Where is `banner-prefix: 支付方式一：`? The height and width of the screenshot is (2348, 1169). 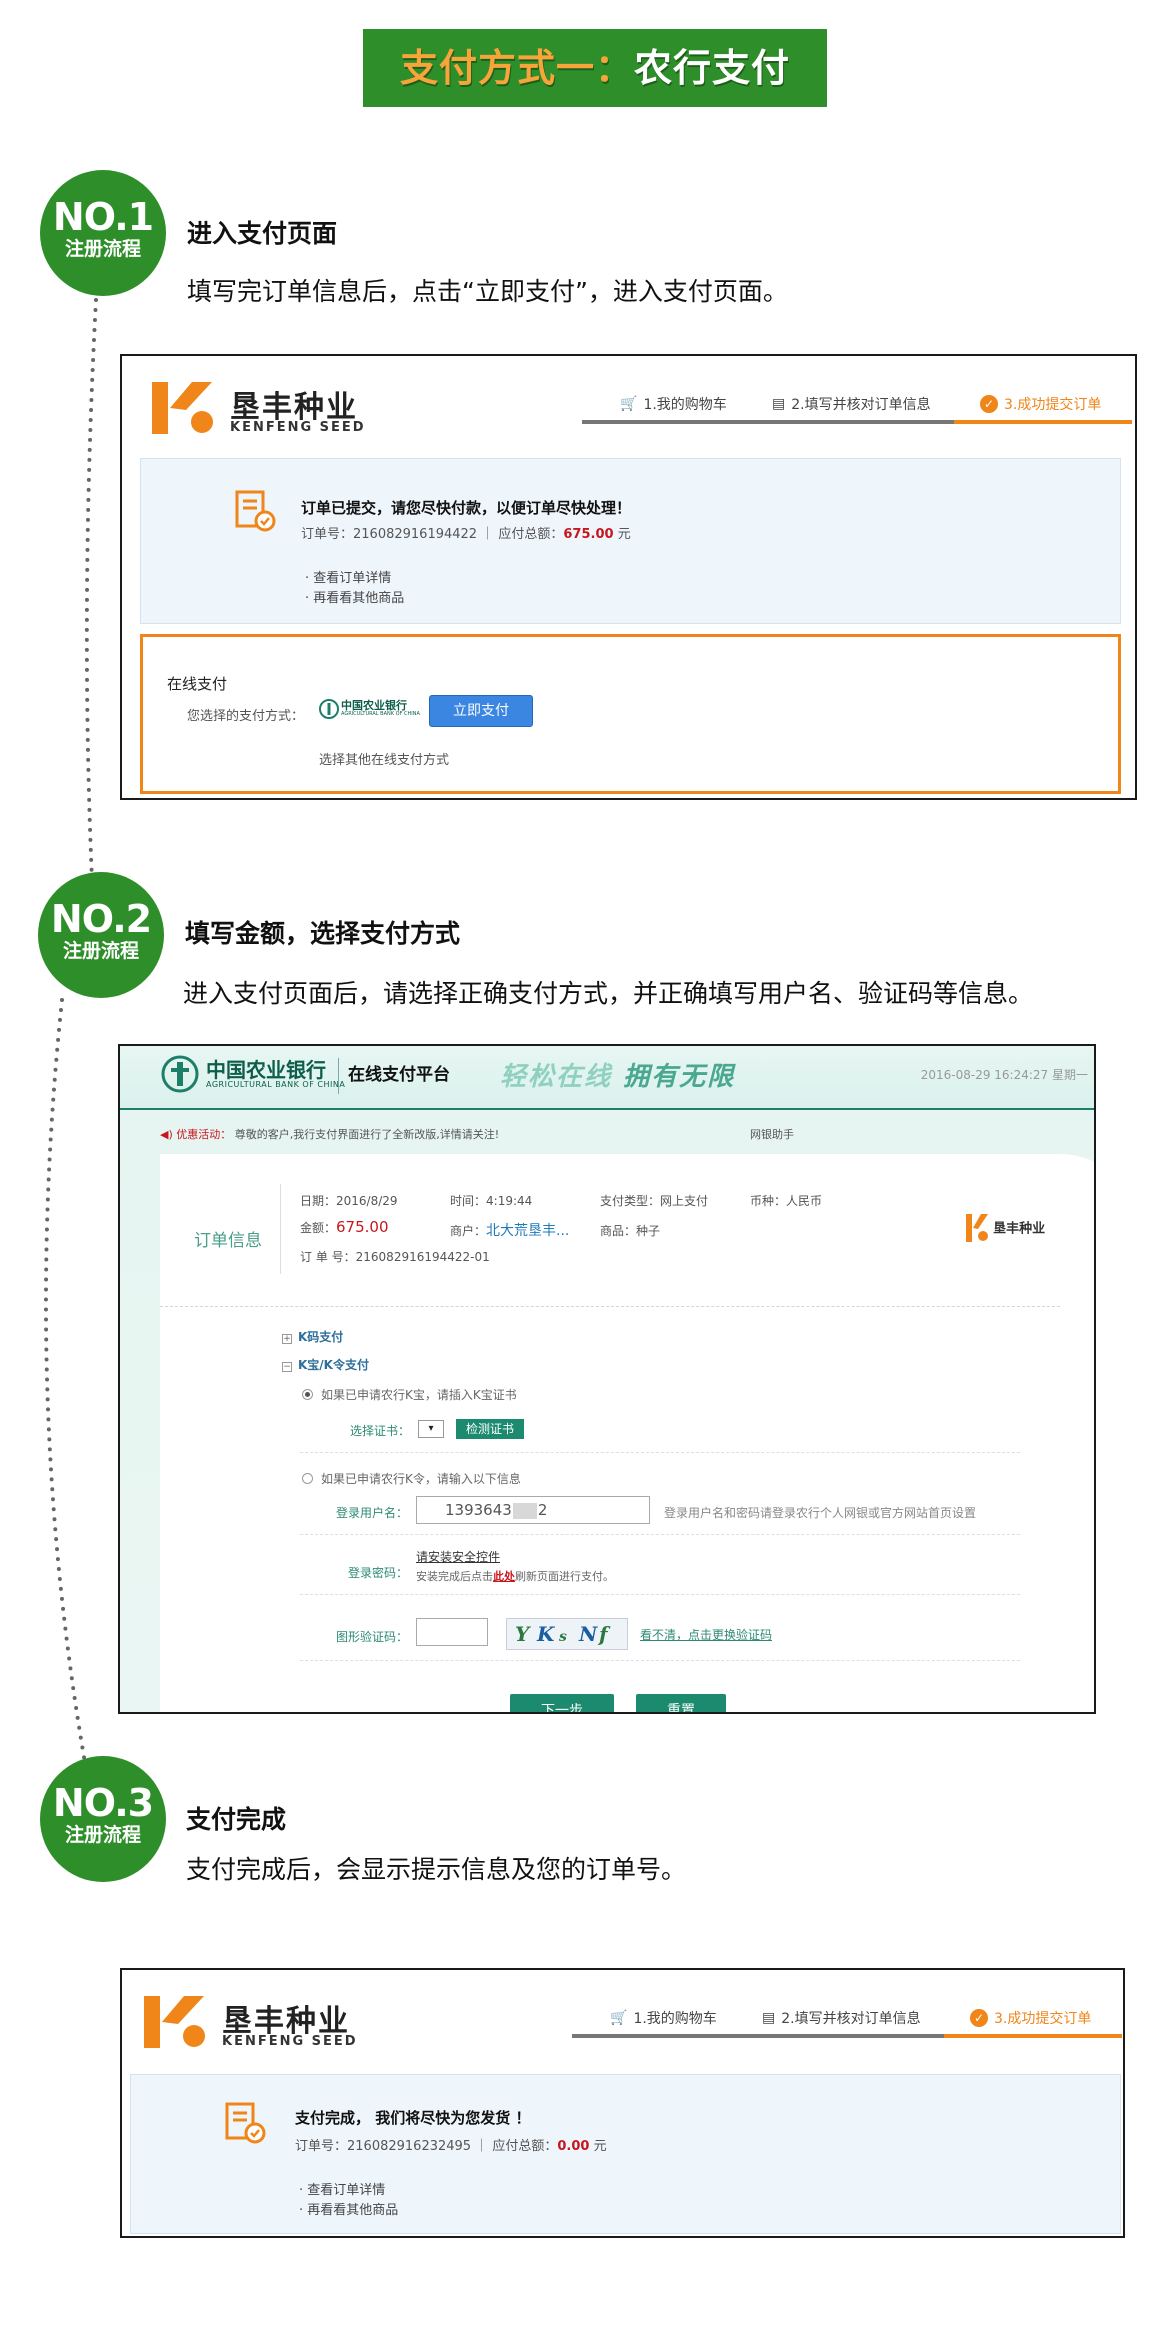 banner-prefix: 支付方式一： is located at coordinates (516, 68).